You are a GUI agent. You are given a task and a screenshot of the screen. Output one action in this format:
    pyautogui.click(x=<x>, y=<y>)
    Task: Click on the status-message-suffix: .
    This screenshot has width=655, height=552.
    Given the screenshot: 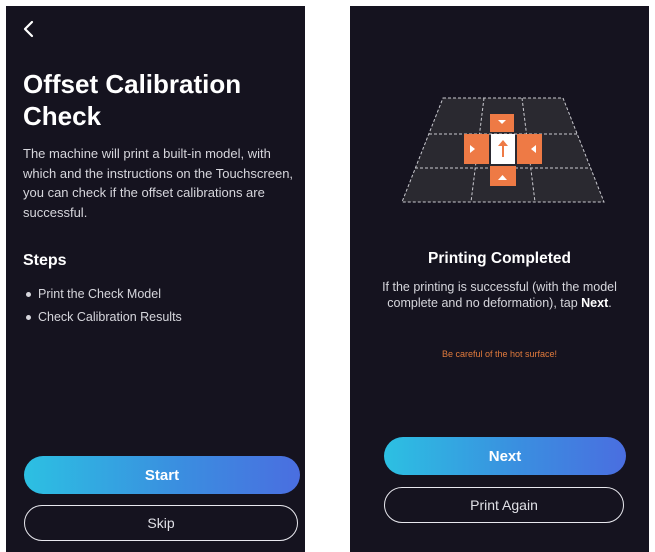 What is the action you would take?
    pyautogui.click(x=610, y=303)
    